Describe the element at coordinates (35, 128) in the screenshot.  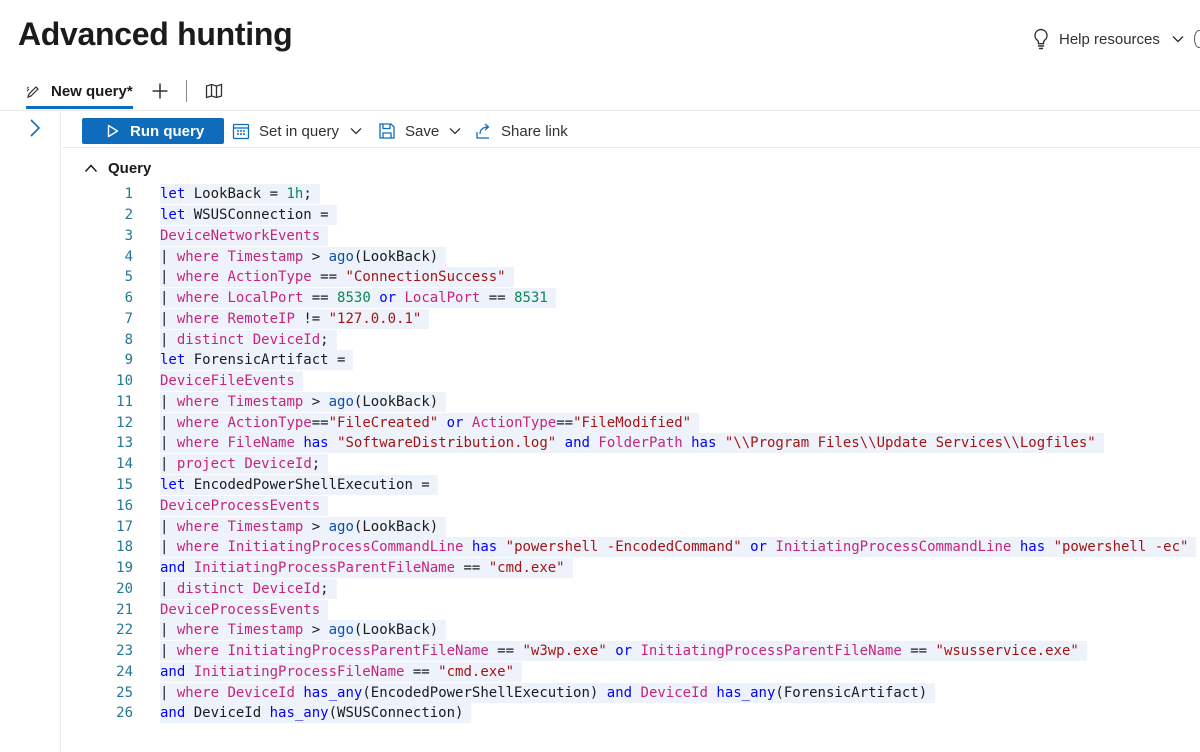
I see `chevron-right-icon` at that location.